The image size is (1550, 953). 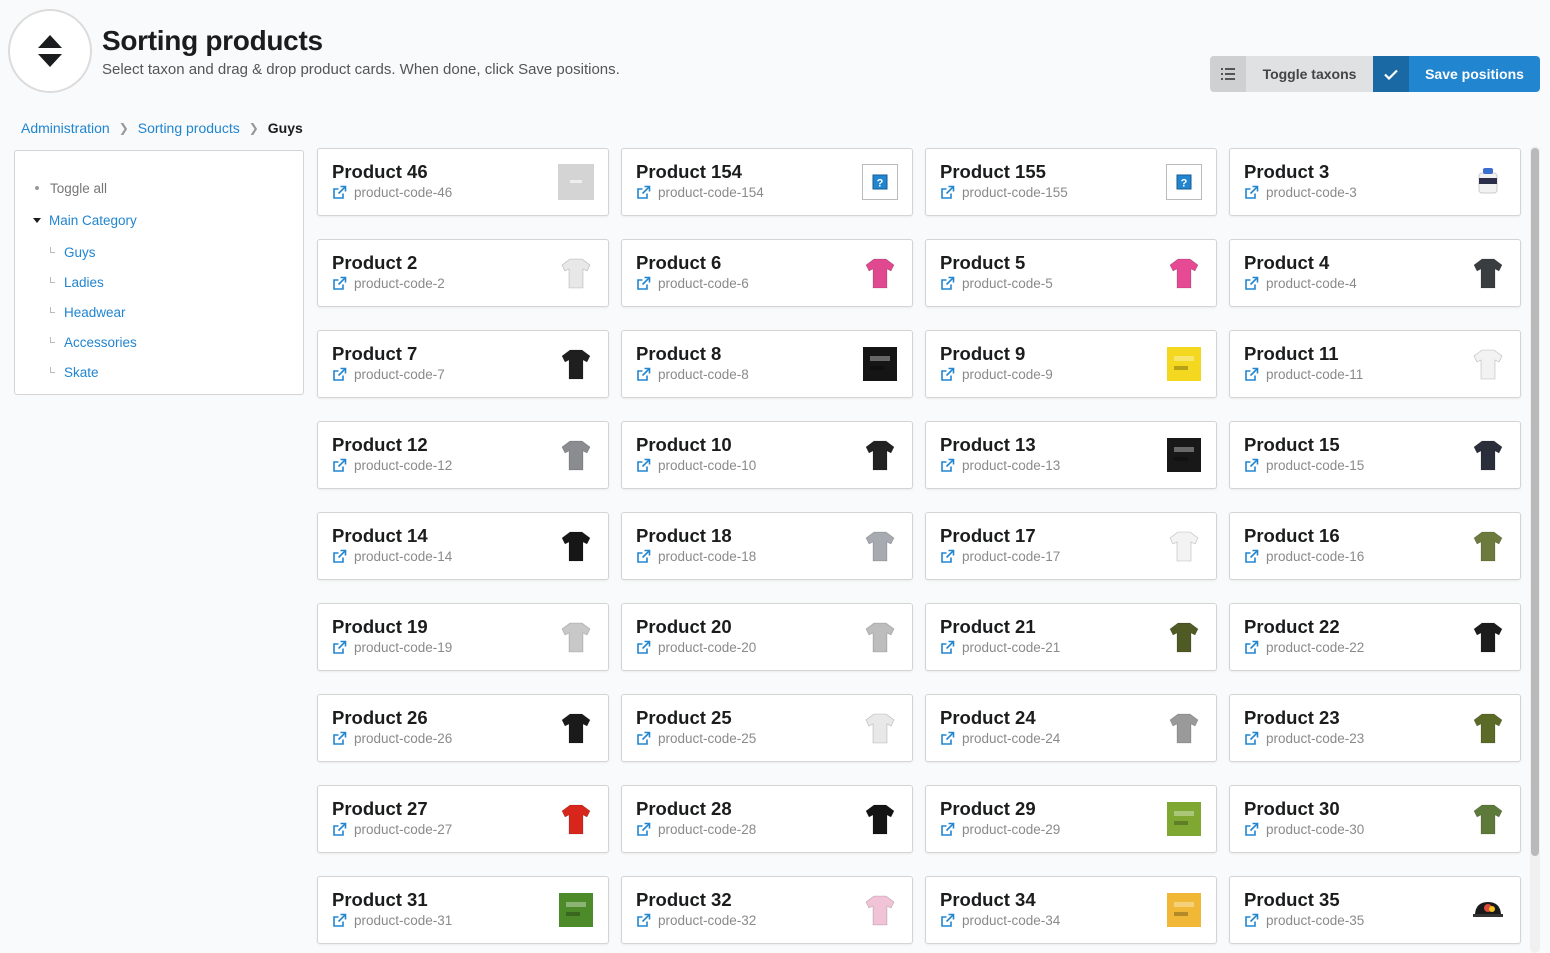 I want to click on tree-item-main-category: Main Category, so click(x=159, y=220).